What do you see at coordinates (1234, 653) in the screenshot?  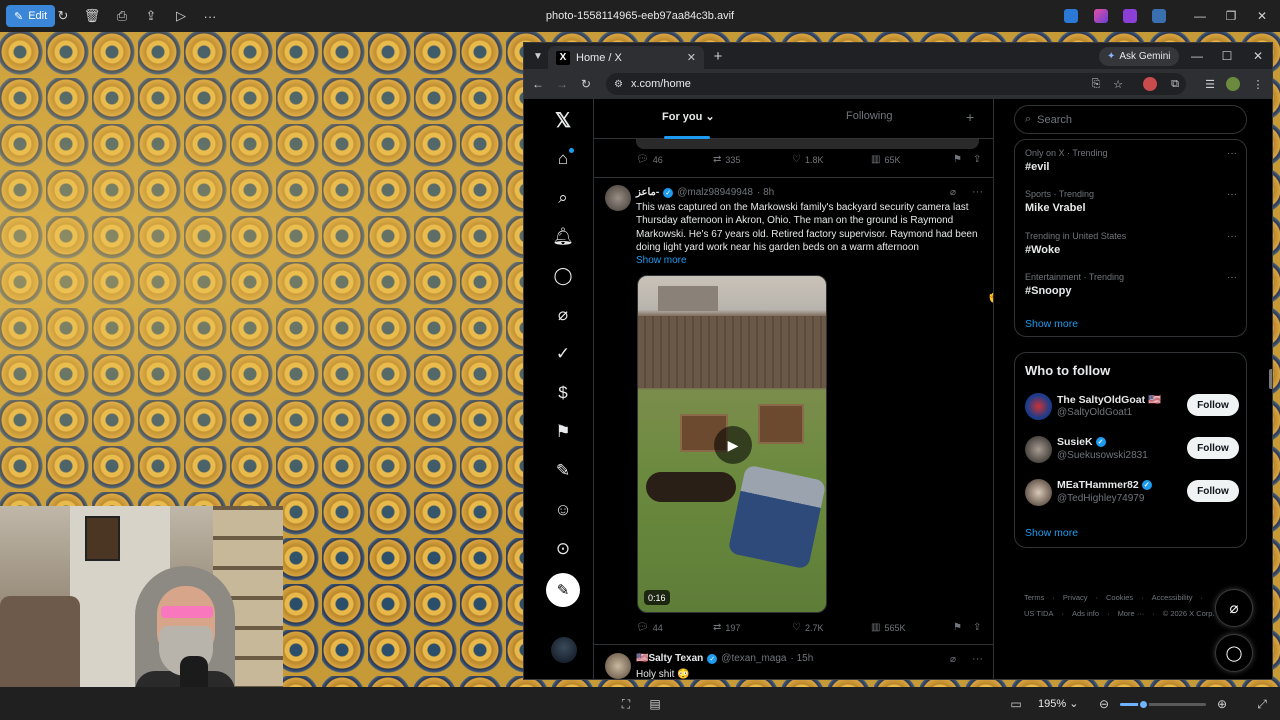 I see `messages-float-button: ◯` at bounding box center [1234, 653].